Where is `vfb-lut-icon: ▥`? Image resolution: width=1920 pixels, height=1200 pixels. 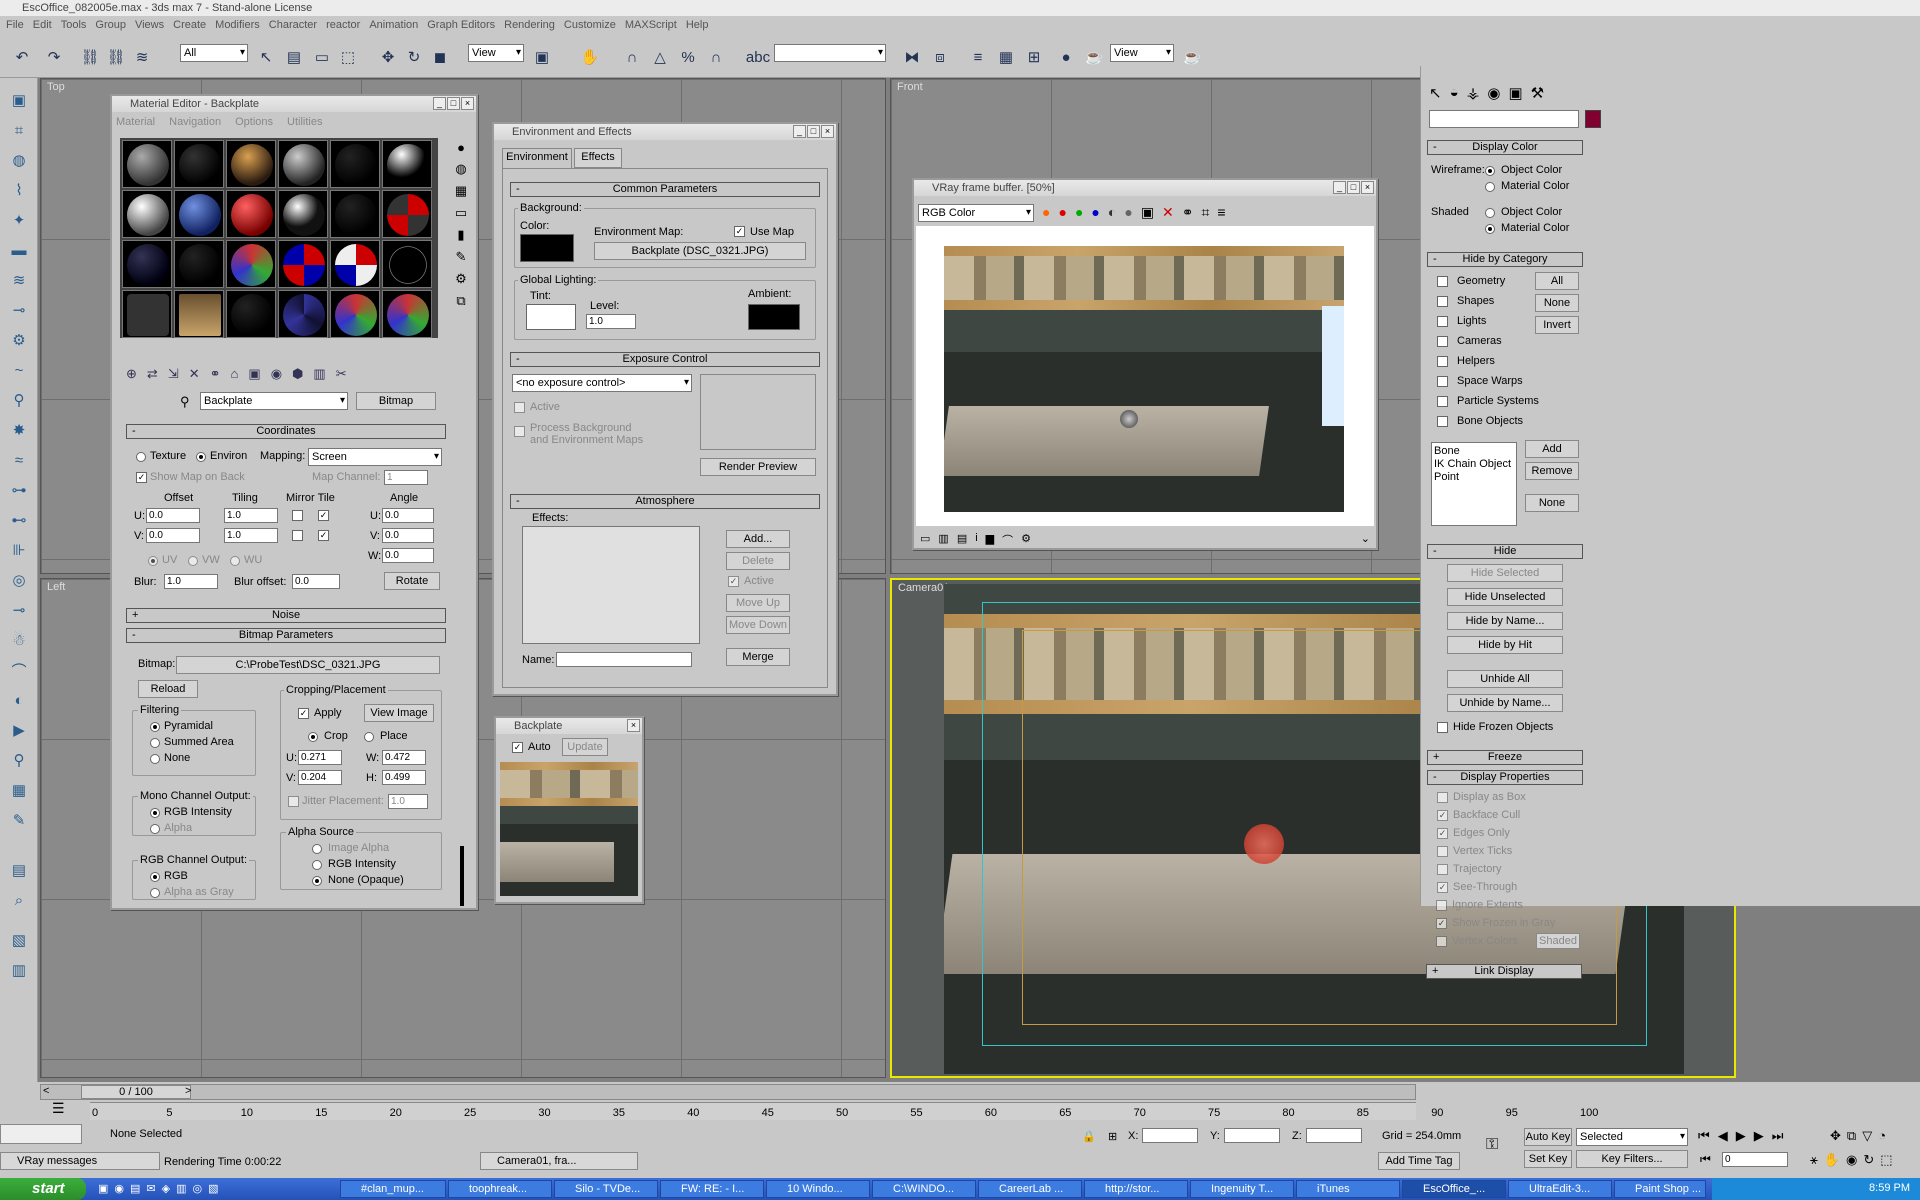 vfb-lut-icon: ▥ is located at coordinates (943, 540).